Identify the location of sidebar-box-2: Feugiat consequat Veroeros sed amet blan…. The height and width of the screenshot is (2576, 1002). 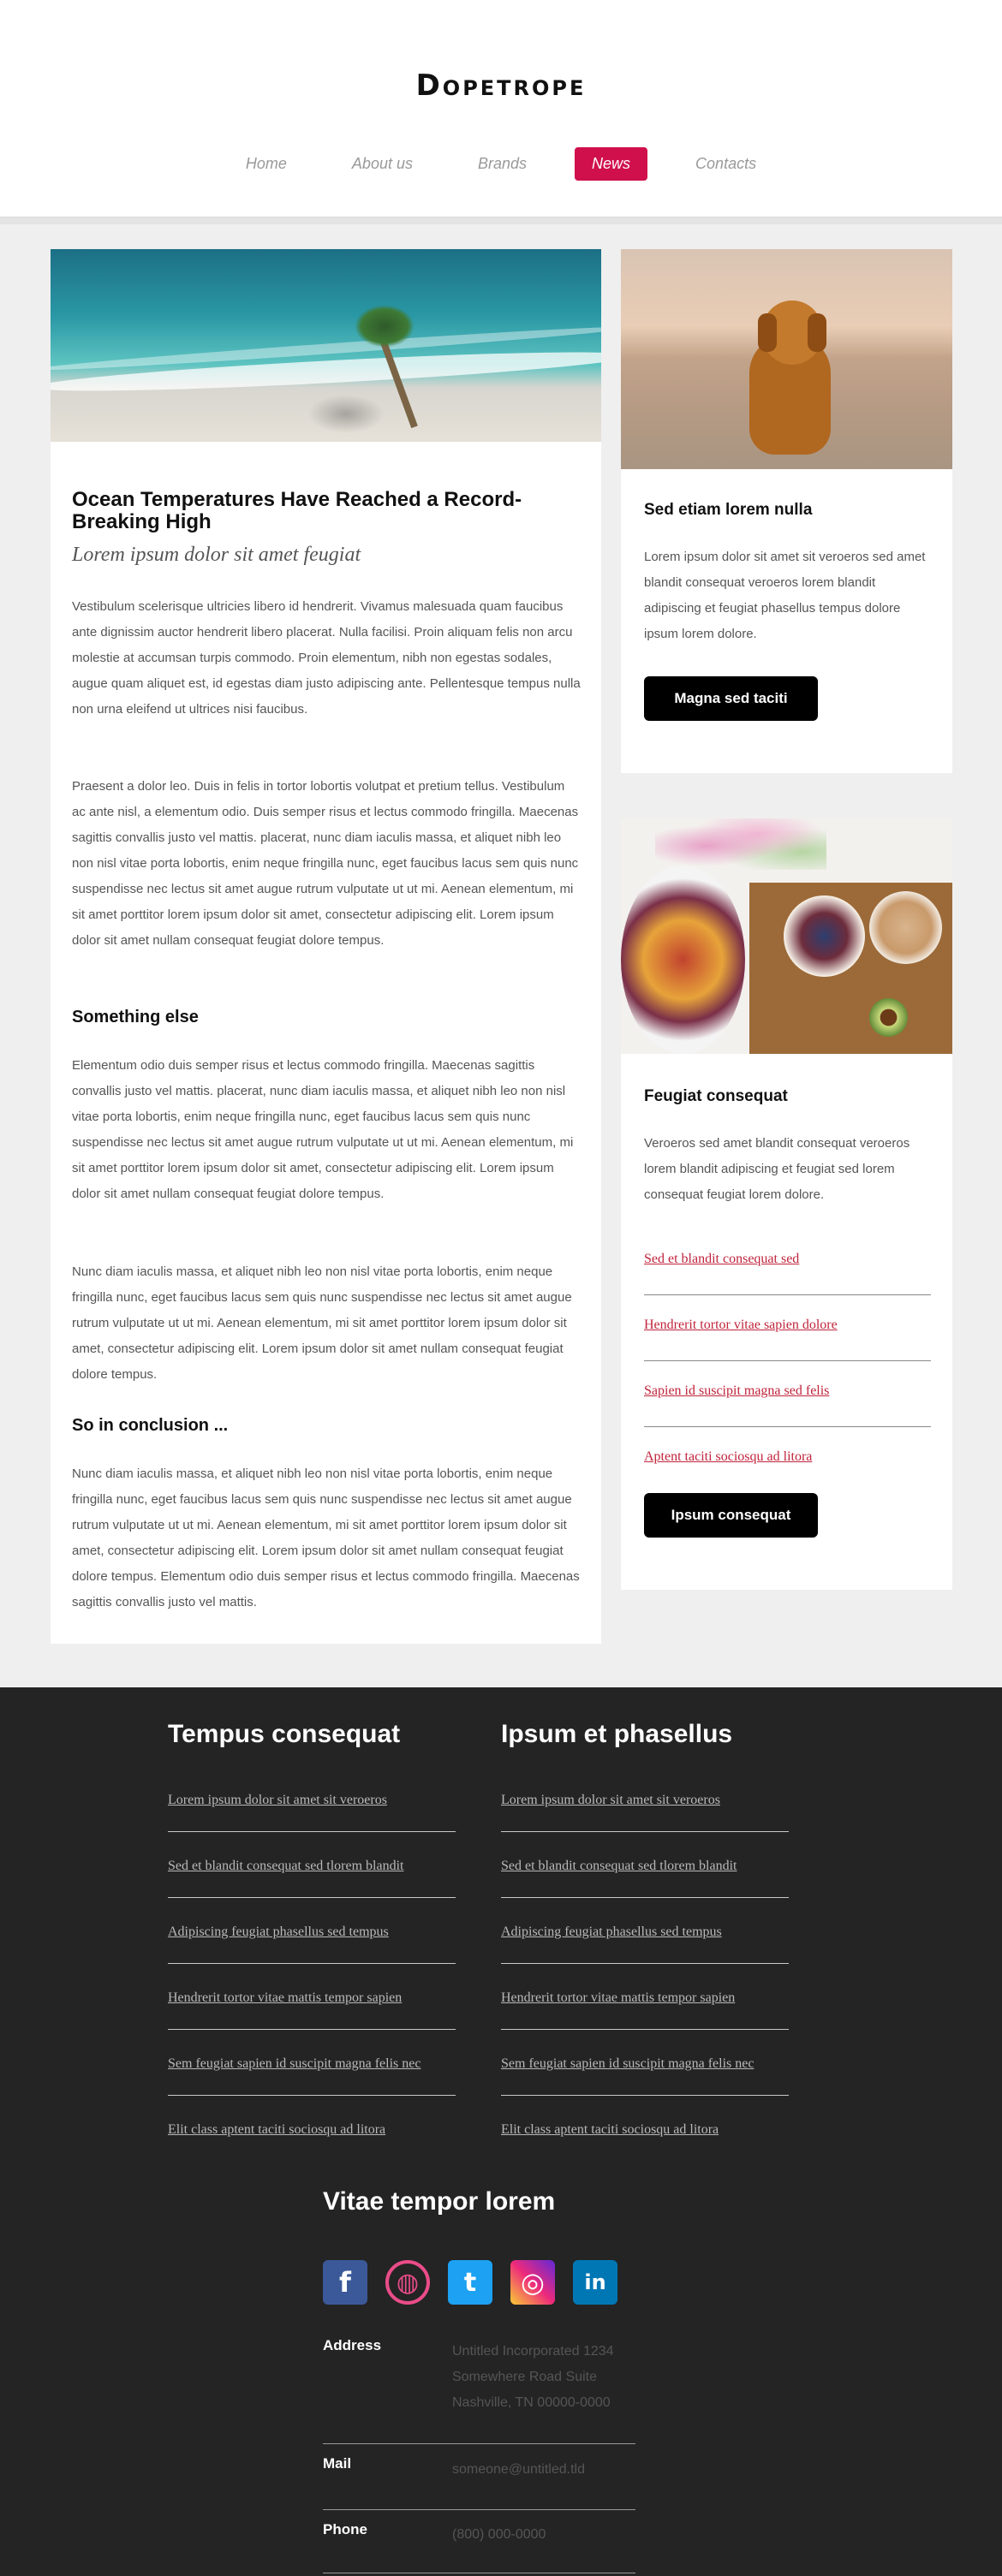
(786, 1204).